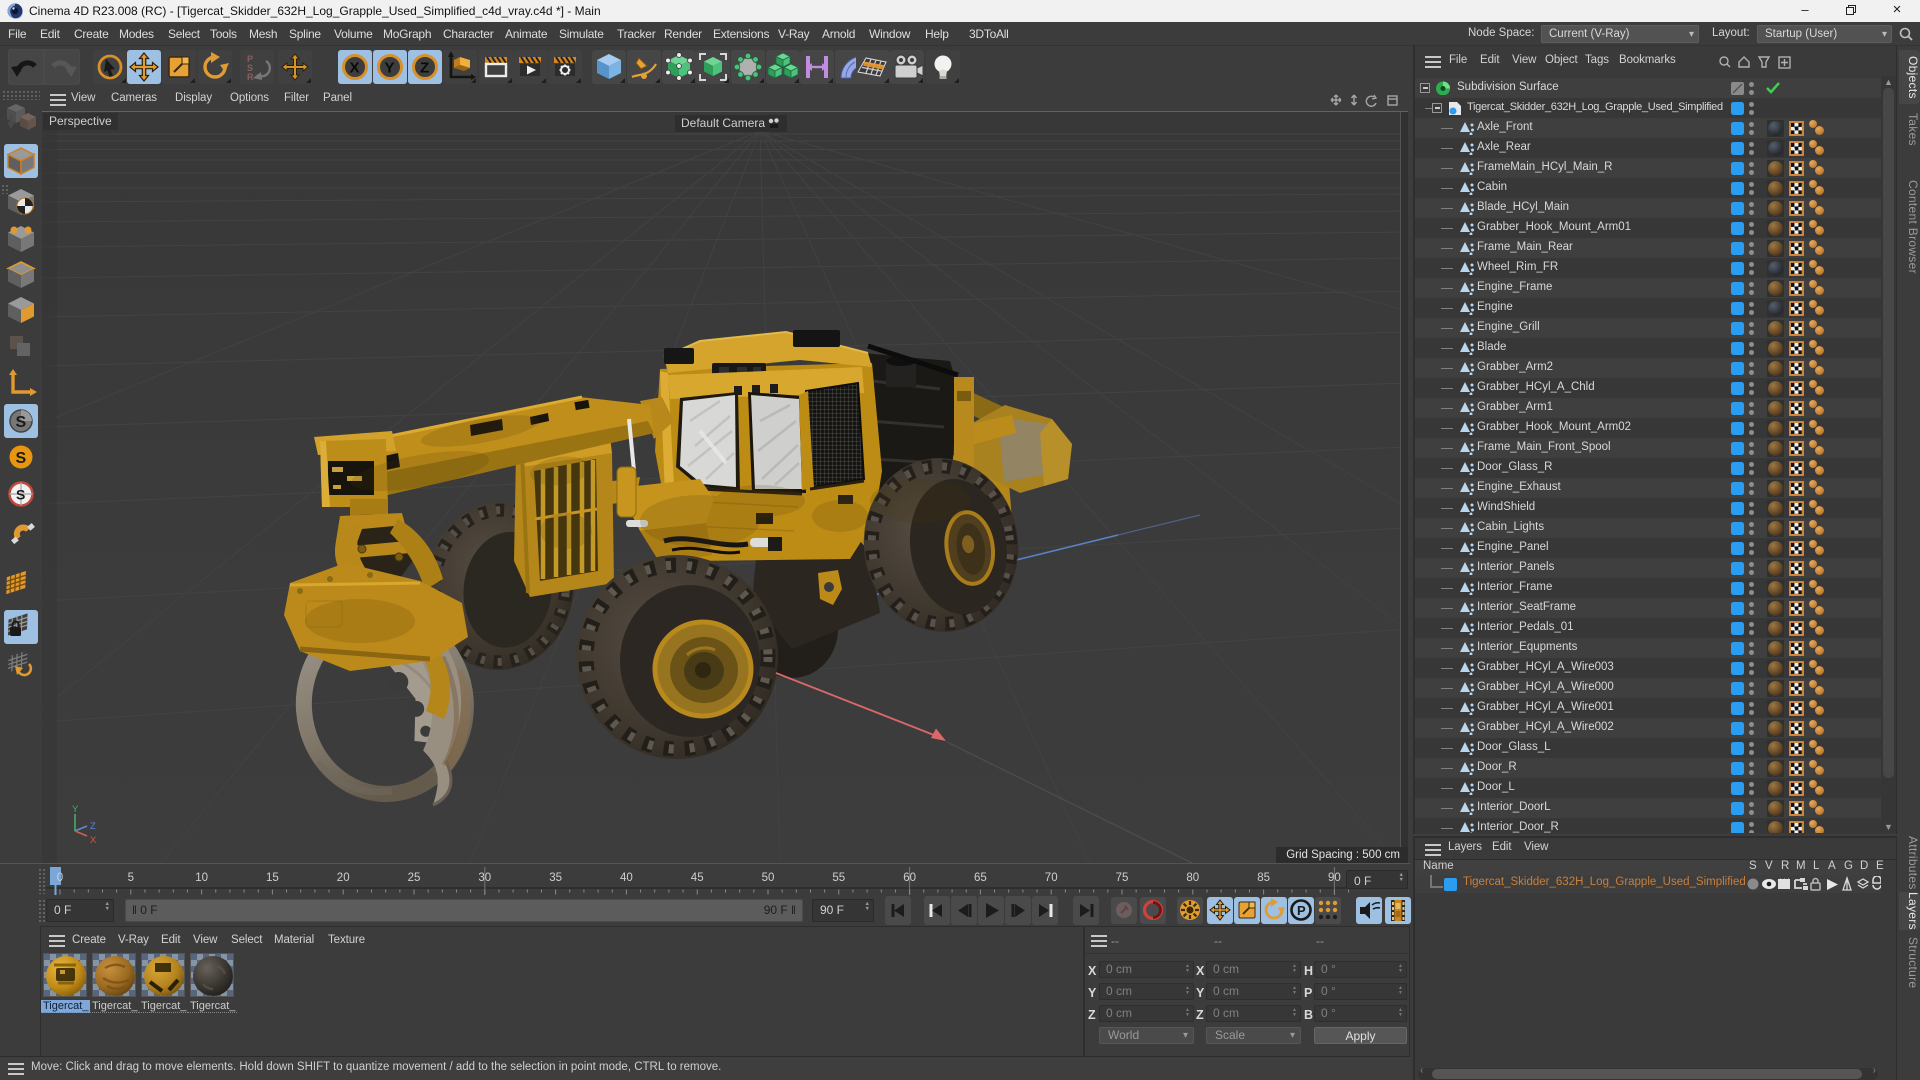  What do you see at coordinates (484, 878) in the screenshot?
I see `svg-text: 30` at bounding box center [484, 878].